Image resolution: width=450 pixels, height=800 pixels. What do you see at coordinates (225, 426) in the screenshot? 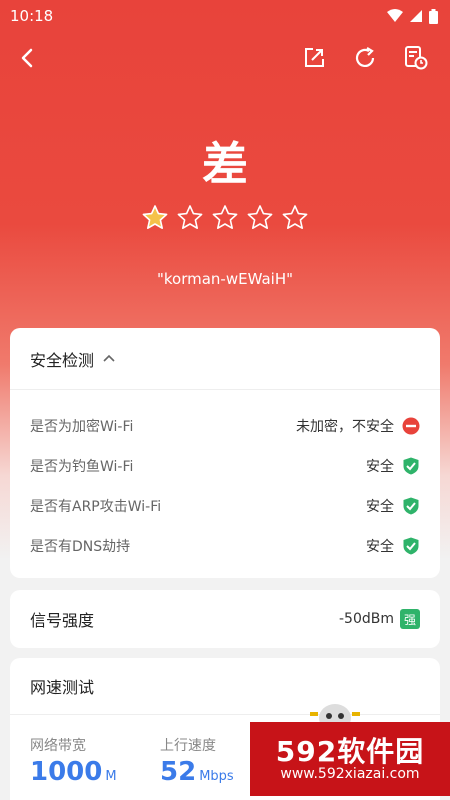
I see `security-item-encryption: 是否为加密Wi-Fi 未加密，不安全` at bounding box center [225, 426].